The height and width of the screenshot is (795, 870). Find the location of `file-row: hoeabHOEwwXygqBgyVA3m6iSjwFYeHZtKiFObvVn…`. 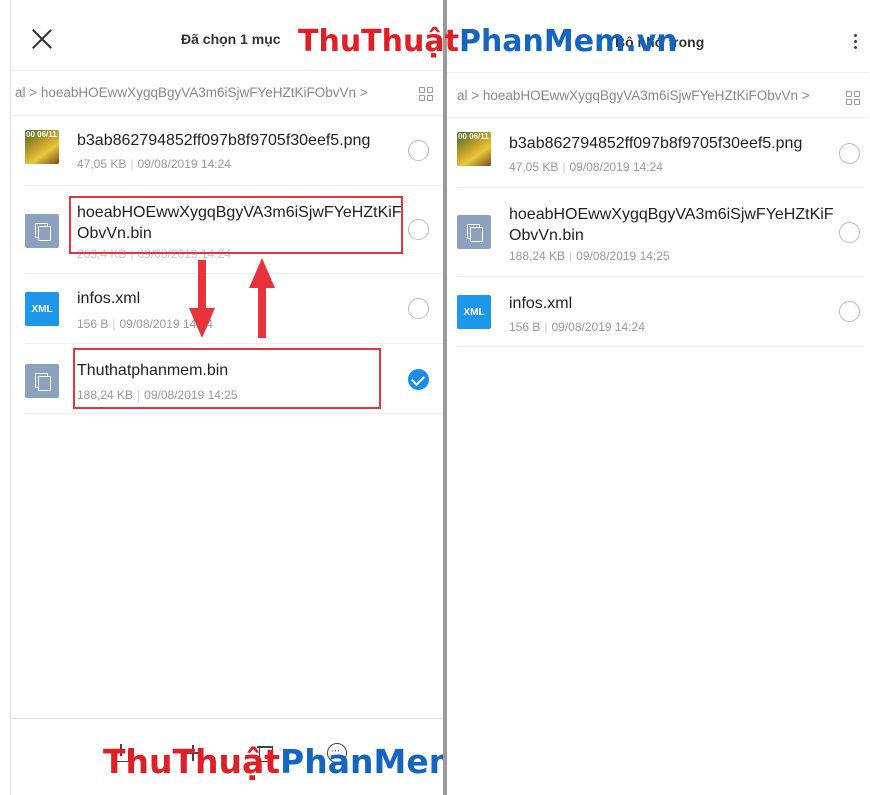

file-row: hoeabHOEwwXygqBgyVA3m6iSjwFYeHZtKiFObvVn… is located at coordinates (660, 232).